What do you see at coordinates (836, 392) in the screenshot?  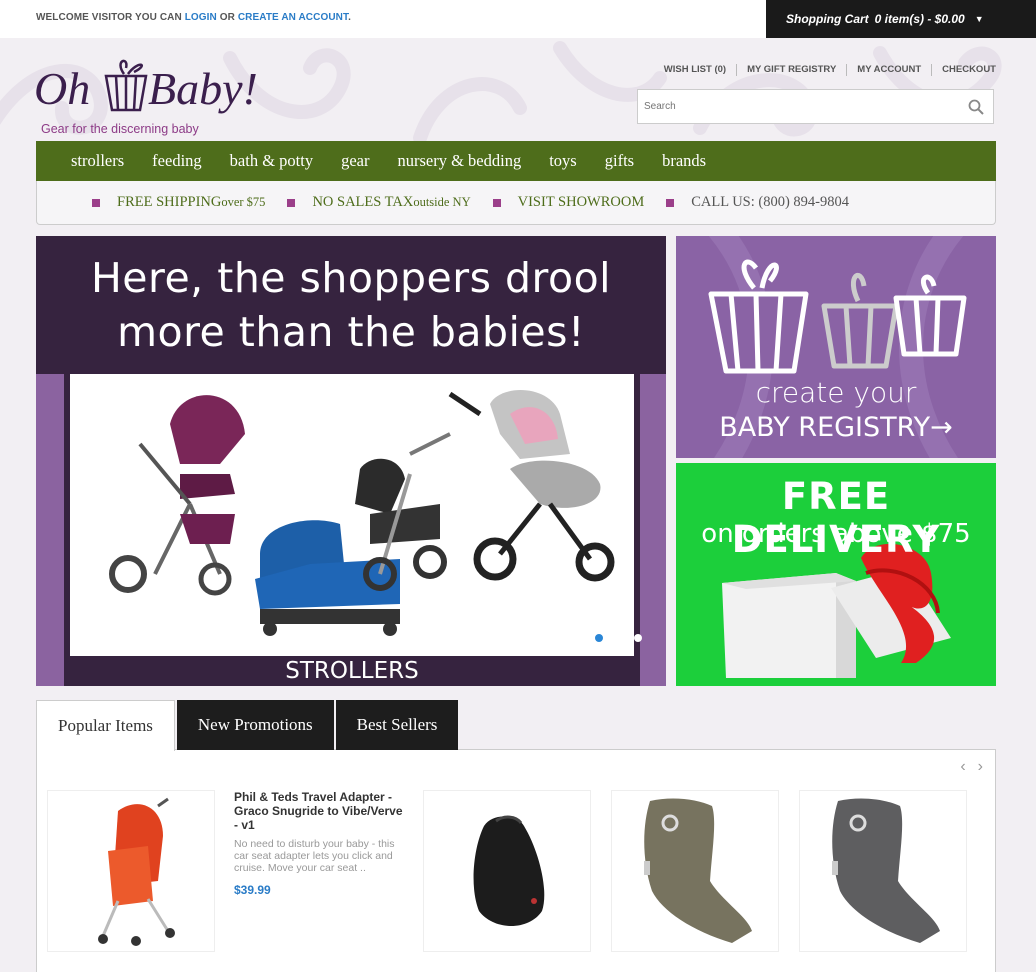 I see `registry-line-1: create your` at bounding box center [836, 392].